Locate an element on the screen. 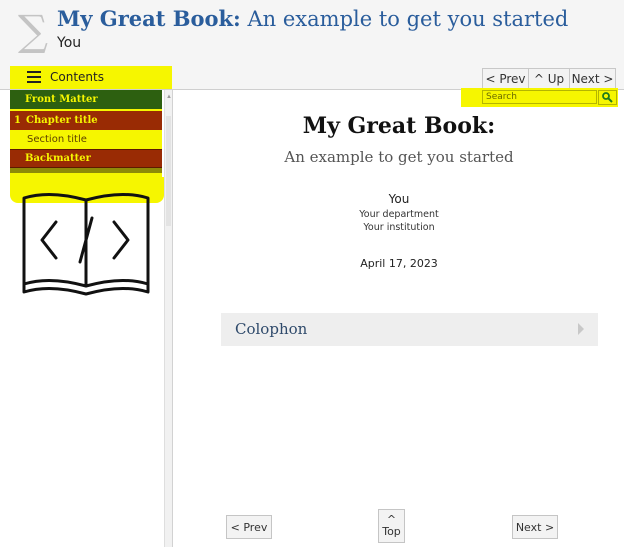 This screenshot has height=547, width=624. toc-item-chapter: 1 Chapter title is located at coordinates (86, 120).